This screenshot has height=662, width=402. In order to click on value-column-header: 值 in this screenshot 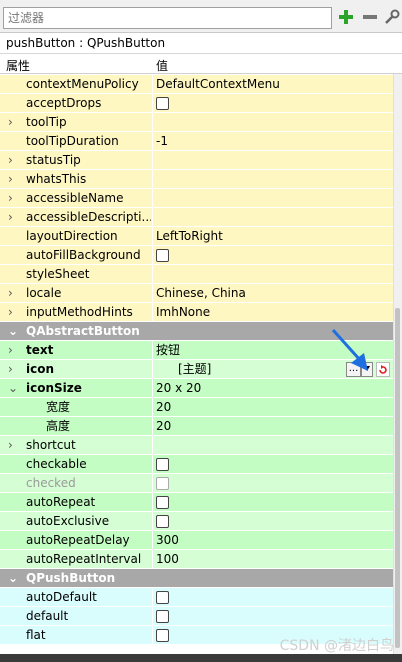, I will do `click(162, 66)`.